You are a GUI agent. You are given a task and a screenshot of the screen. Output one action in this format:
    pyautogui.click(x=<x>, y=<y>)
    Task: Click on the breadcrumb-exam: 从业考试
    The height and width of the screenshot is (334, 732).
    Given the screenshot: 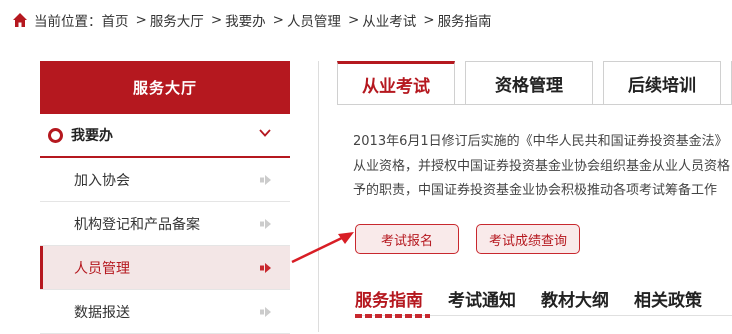 What is the action you would take?
    pyautogui.click(x=389, y=20)
    